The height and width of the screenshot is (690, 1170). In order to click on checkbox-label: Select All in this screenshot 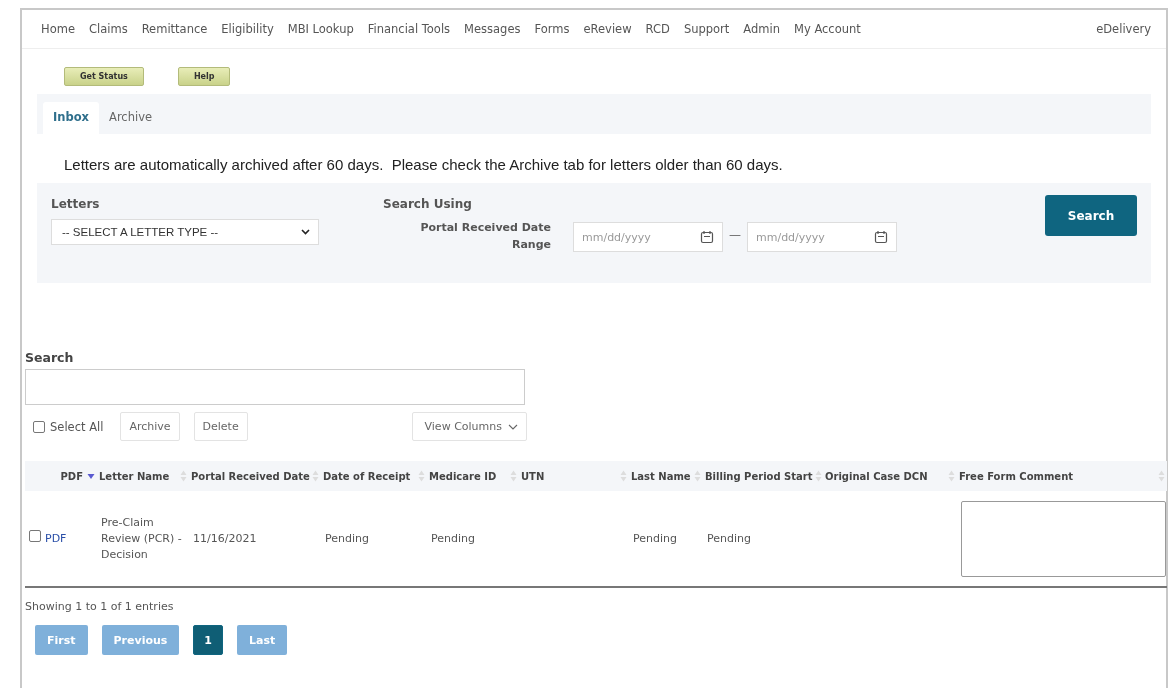, I will do `click(77, 426)`.